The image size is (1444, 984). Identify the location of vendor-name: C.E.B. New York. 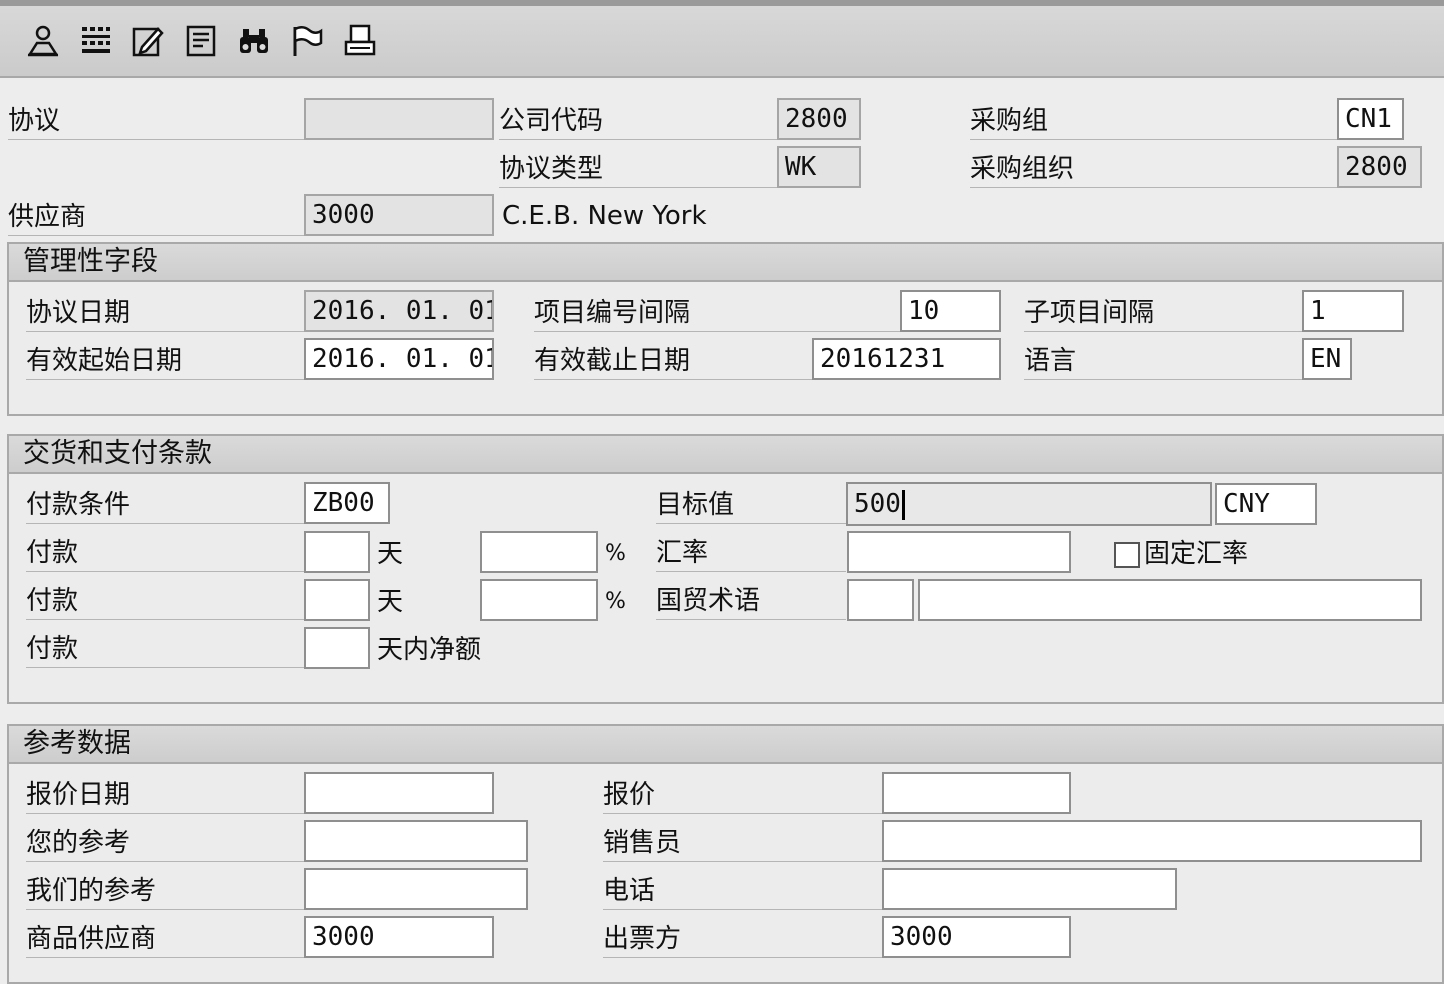
(604, 216).